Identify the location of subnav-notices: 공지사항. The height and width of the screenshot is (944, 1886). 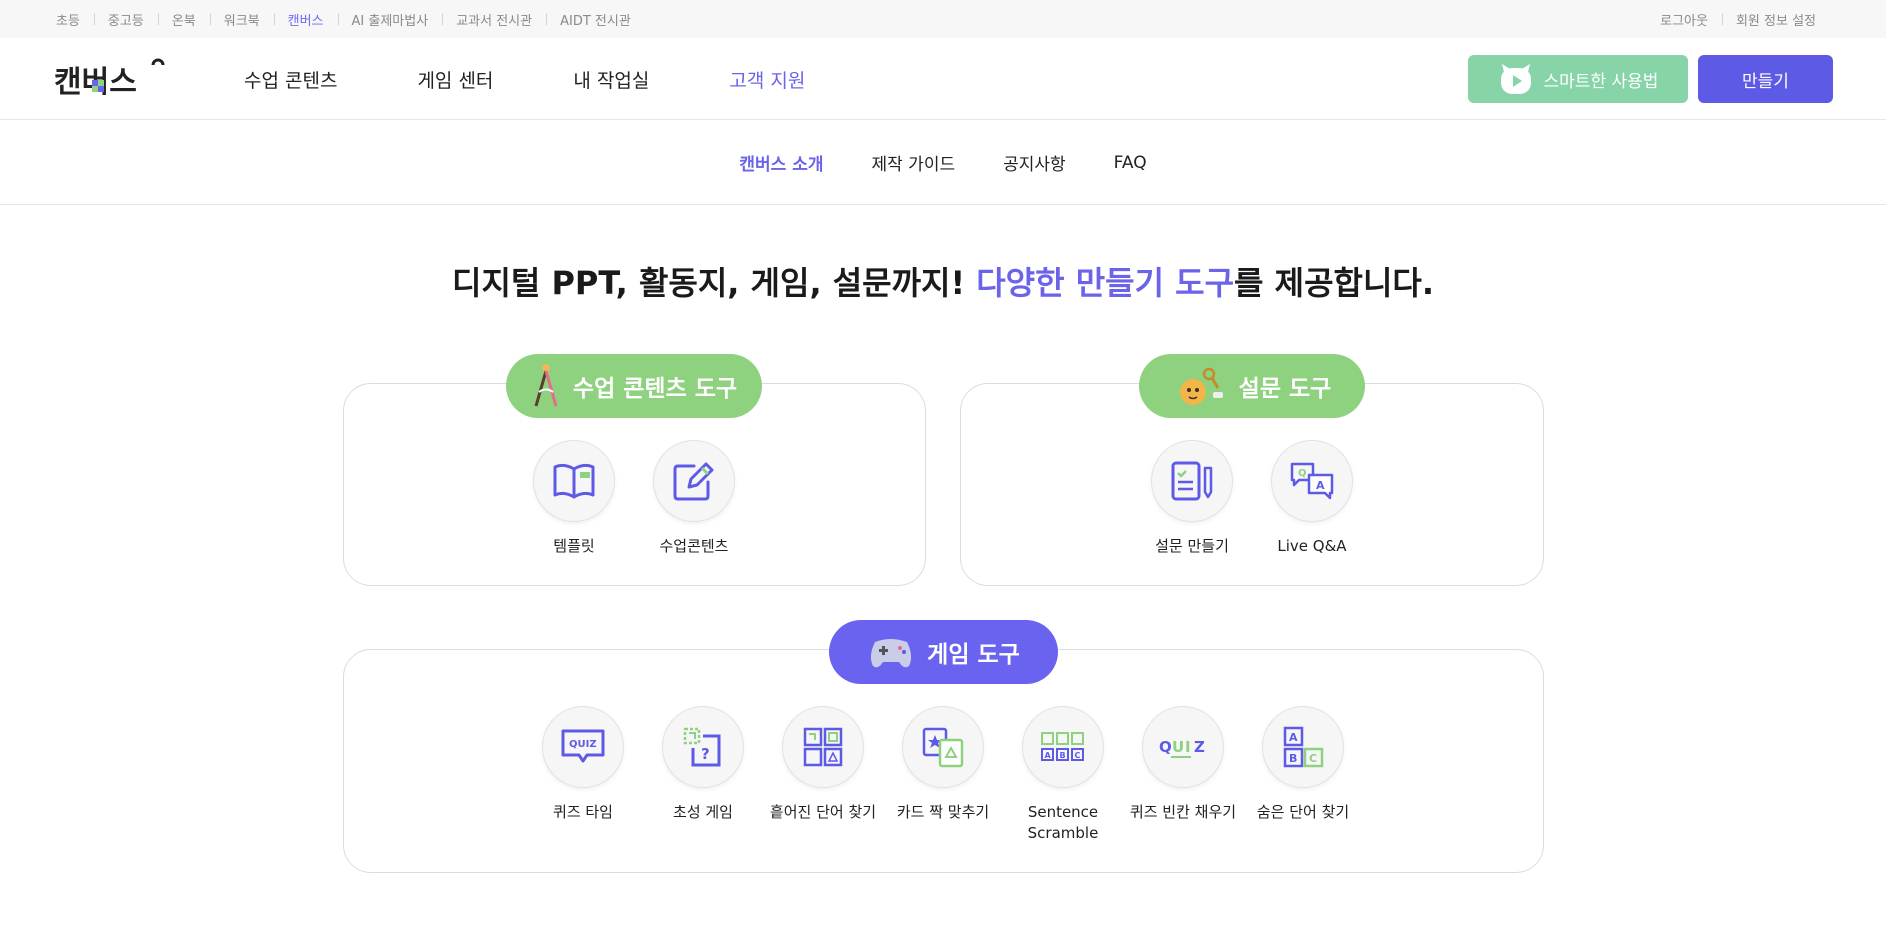
(1034, 162).